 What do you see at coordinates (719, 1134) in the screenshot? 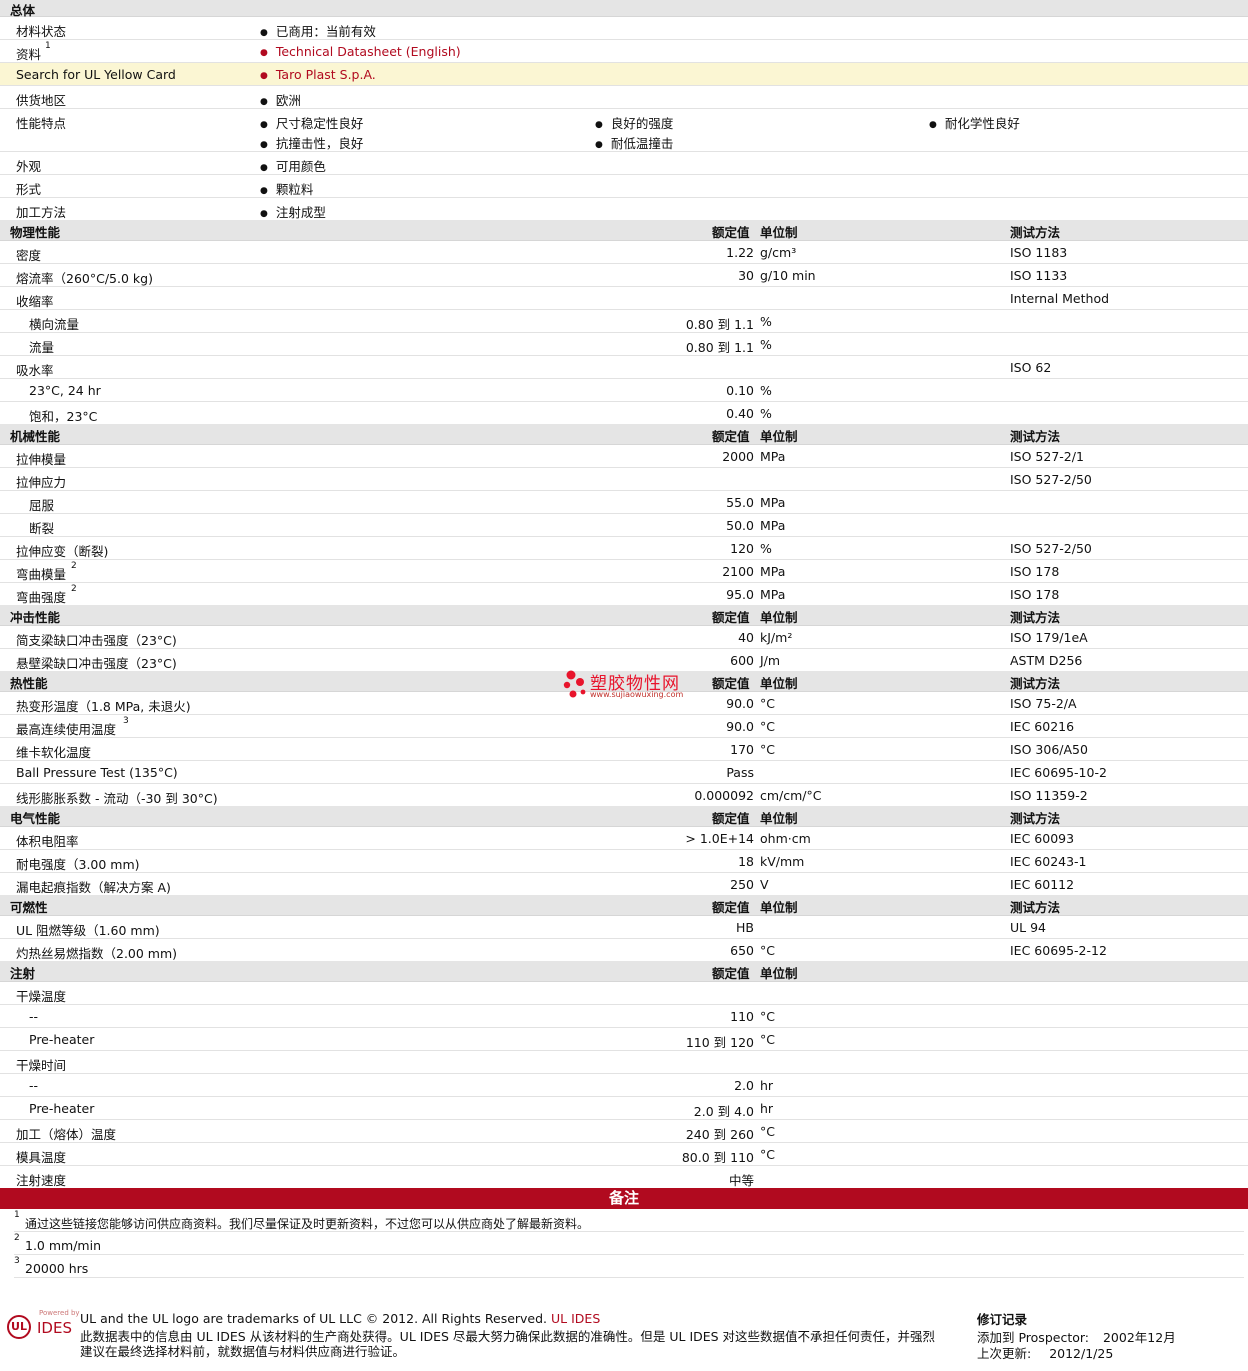
I see `property-value: 240 到 260` at bounding box center [719, 1134].